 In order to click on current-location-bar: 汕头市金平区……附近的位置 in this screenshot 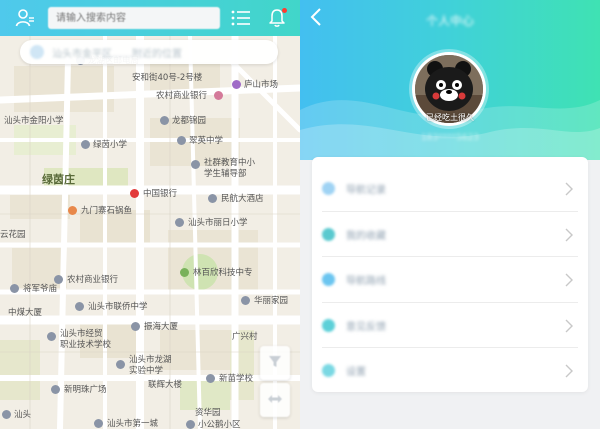, I will do `click(149, 52)`.